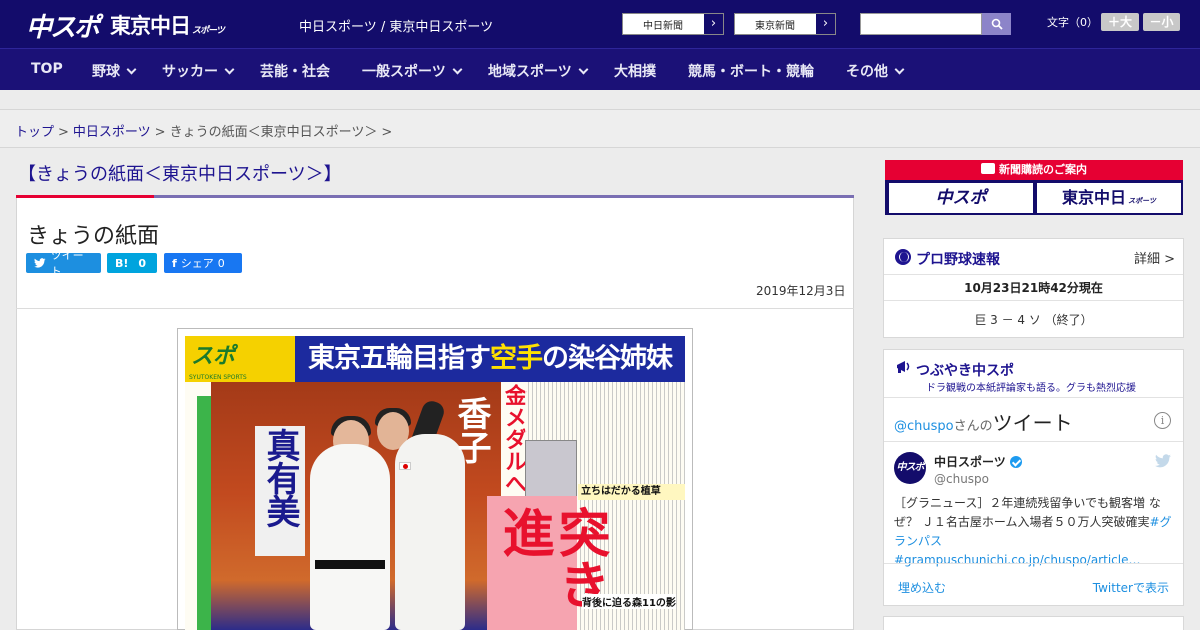 Image resolution: width=1200 pixels, height=630 pixels. What do you see at coordinates (218, 377) in the screenshot?
I see `newspaper-logo-small: SYUTOKEN SPORTS` at bounding box center [218, 377].